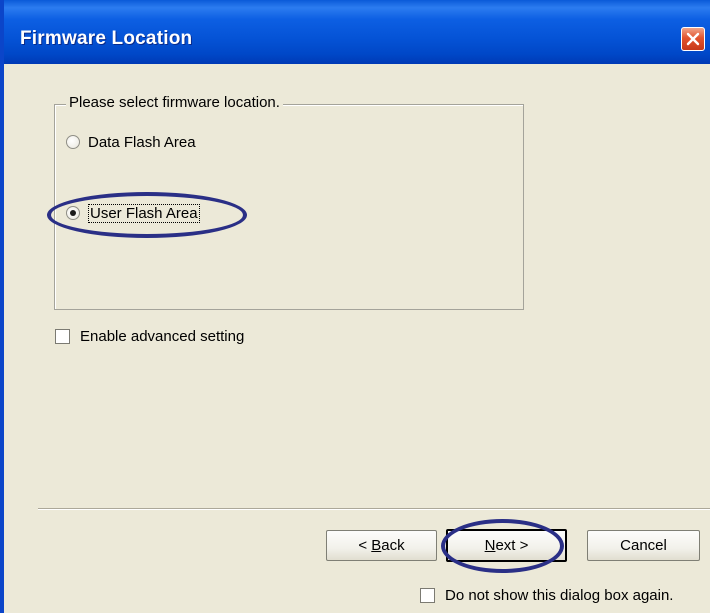 This screenshot has width=710, height=613. I want to click on advanced-setting-label: Enable advanced setting, so click(162, 336).